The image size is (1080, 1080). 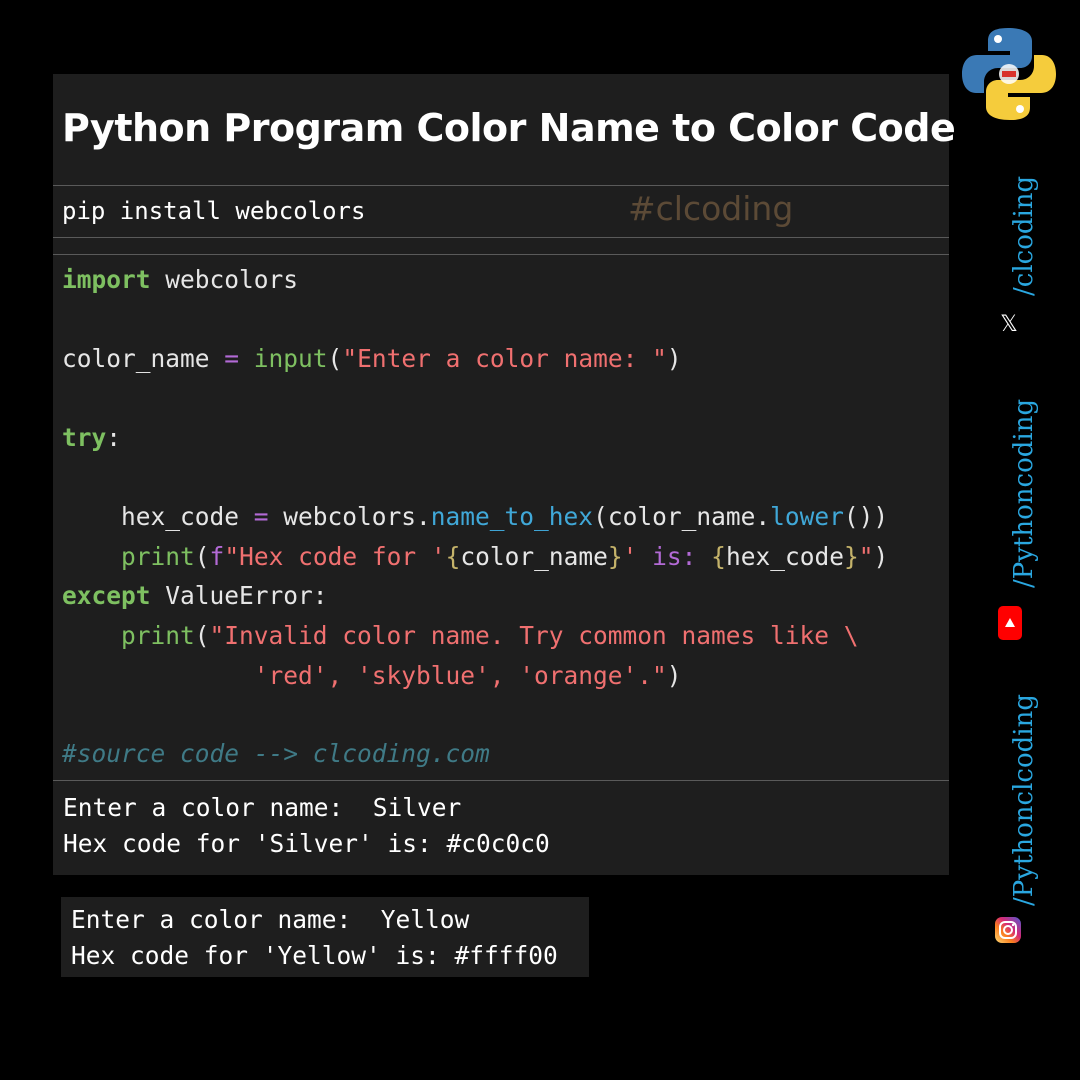 I want to click on python-logo-icon, so click(x=1009, y=74).